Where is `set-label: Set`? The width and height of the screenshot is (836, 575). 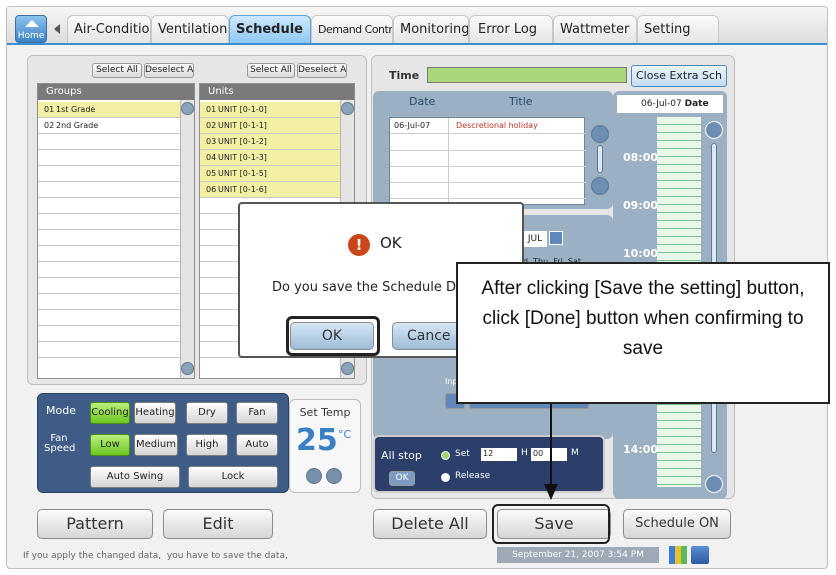
set-label: Set is located at coordinates (462, 454).